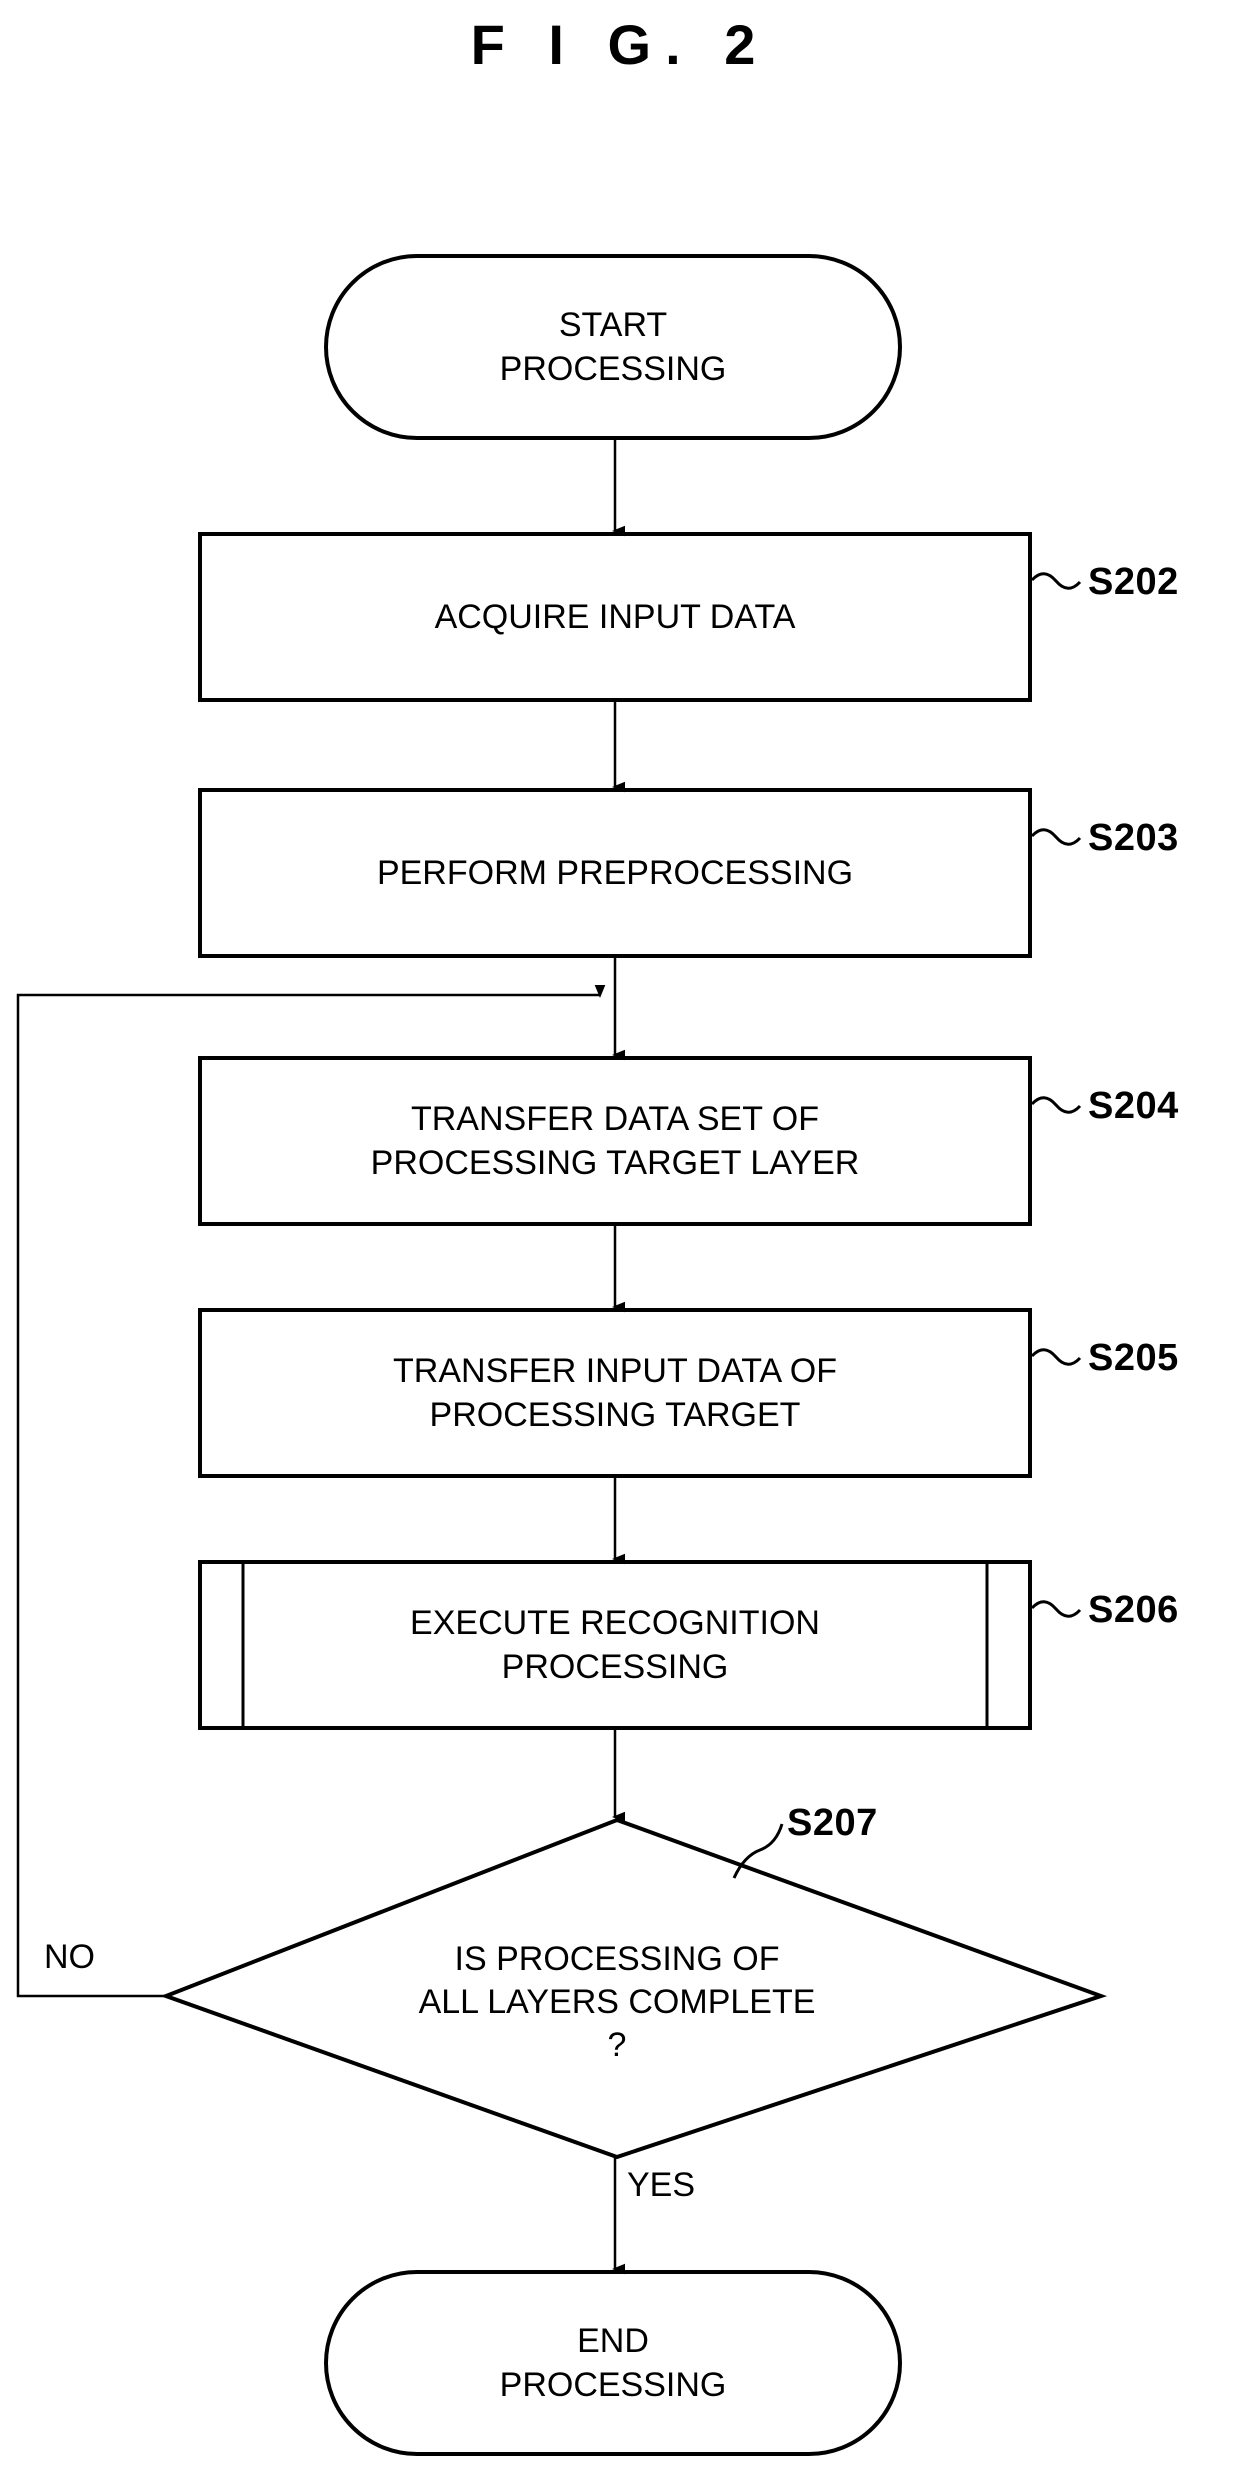 The width and height of the screenshot is (1240, 2477). I want to click on leader-s204, so click(1056, 1105).